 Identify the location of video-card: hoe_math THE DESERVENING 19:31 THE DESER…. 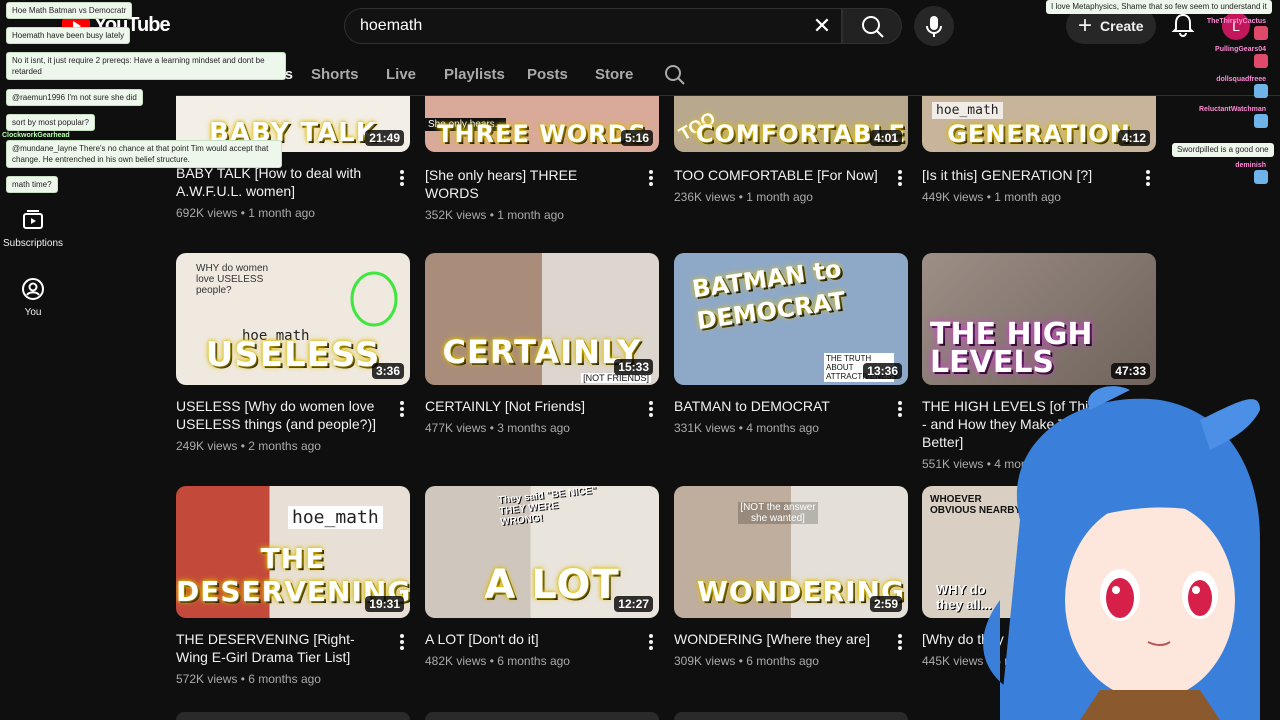
(293, 586).